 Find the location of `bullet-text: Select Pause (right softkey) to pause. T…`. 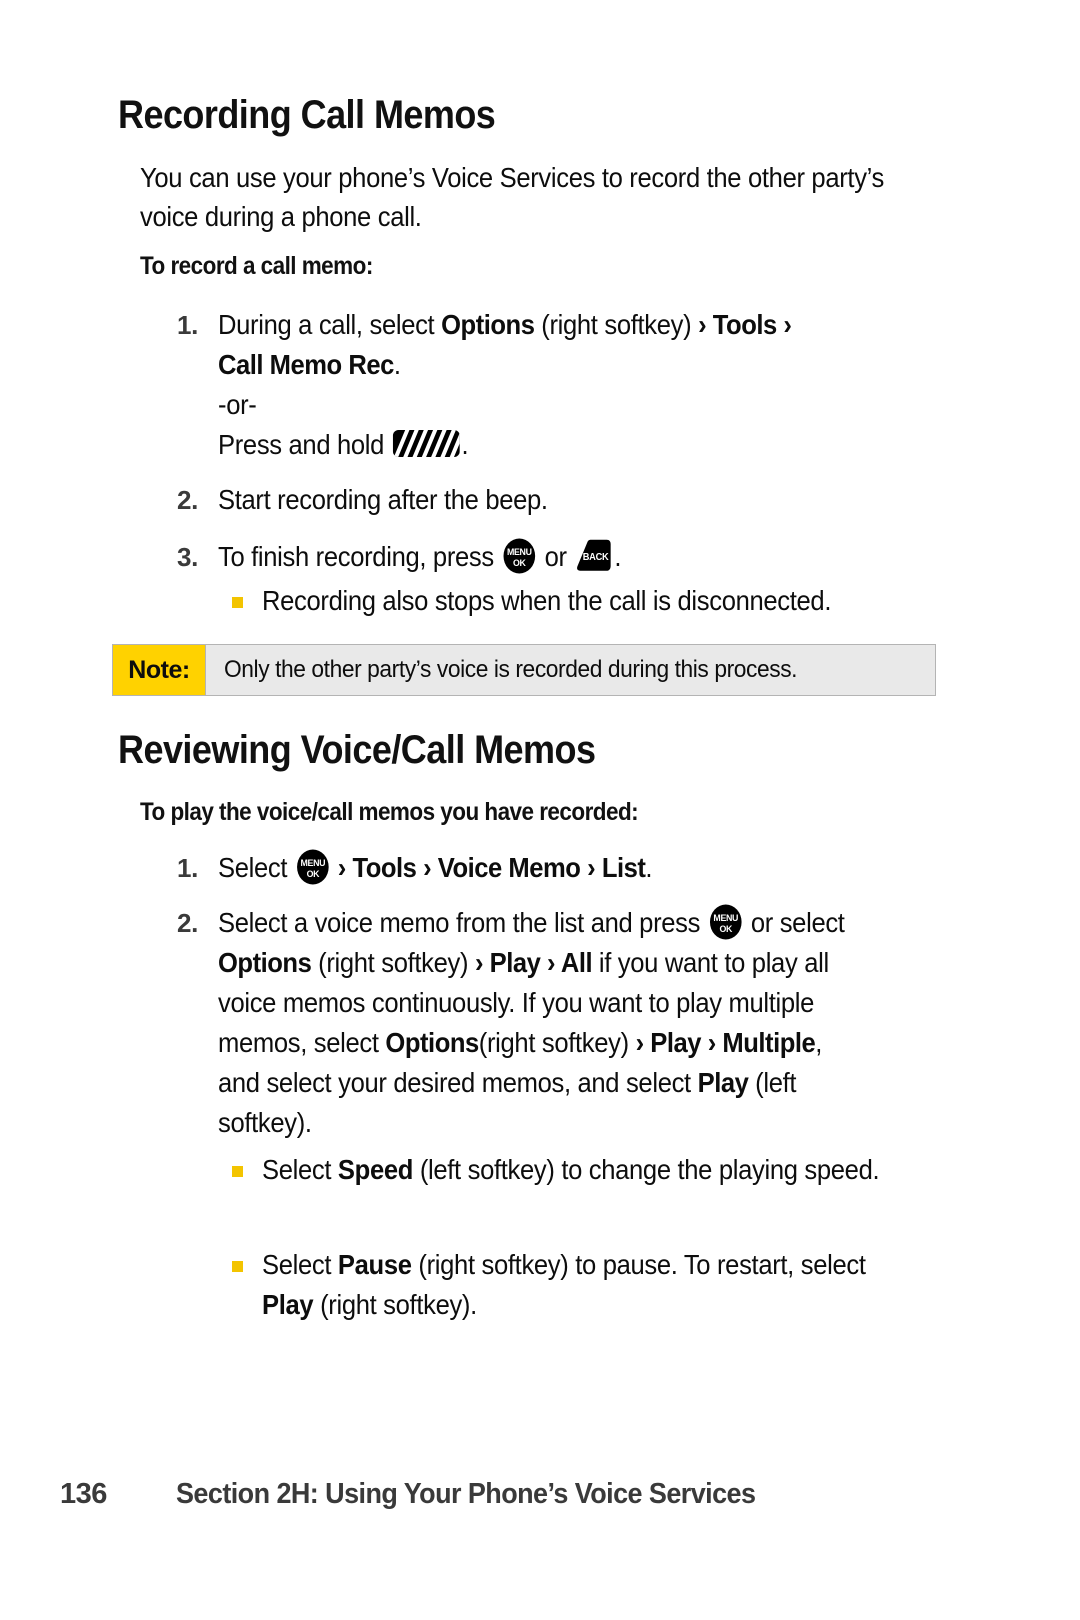

bullet-text: Select Pause (right softkey) to pause. T… is located at coordinates (583, 1285).